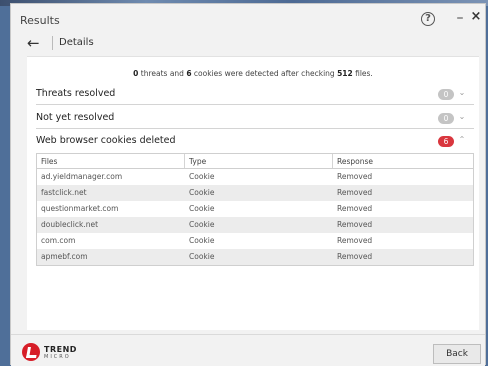 The width and height of the screenshot is (488, 366). Describe the element at coordinates (57, 357) in the screenshot. I see `logo-text-secondary: MICRO` at that location.